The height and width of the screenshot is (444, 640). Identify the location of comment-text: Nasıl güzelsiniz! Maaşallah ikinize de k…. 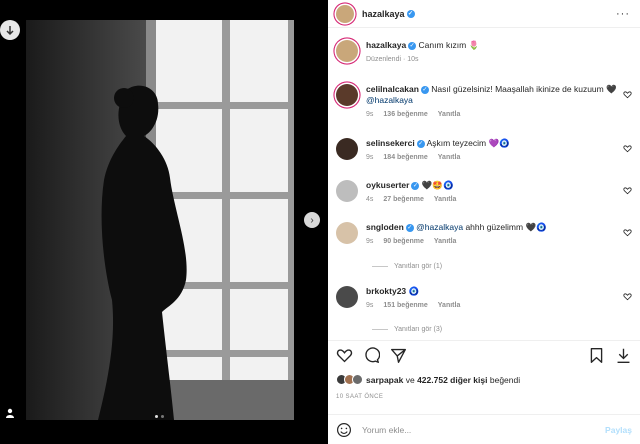
(517, 89).